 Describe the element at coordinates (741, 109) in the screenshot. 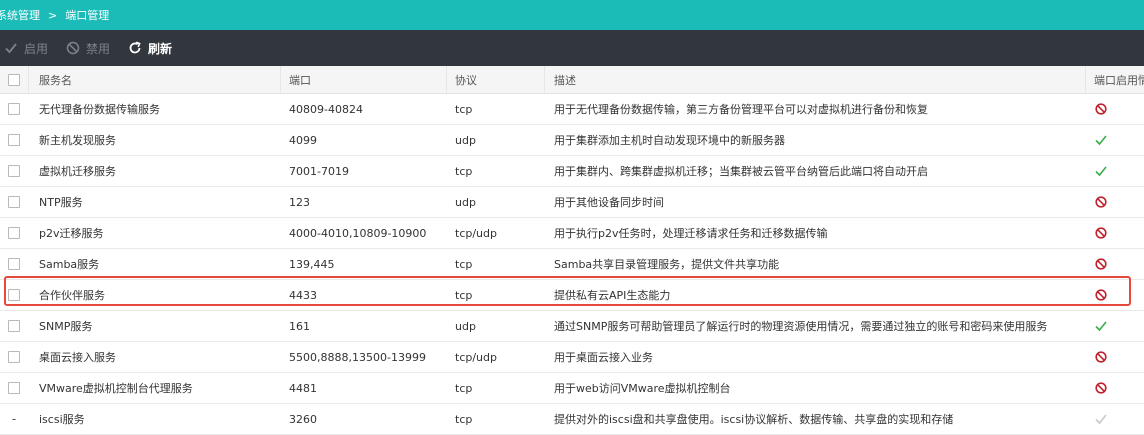

I see `service-description: 用于无代理备份数据传输，第三方备份管理平台可以对虚拟机进行备份和恢复` at that location.